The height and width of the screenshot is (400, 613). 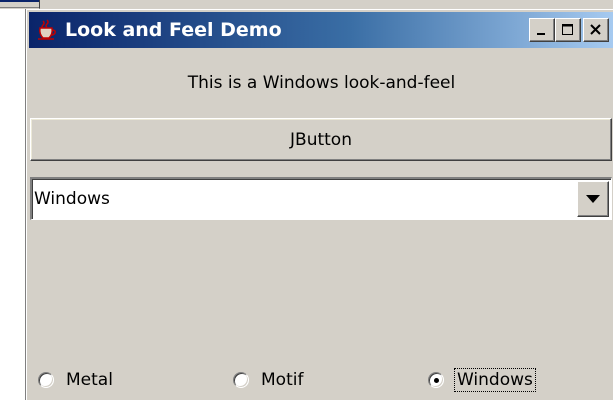 I want to click on radio-dot, so click(x=436, y=380).